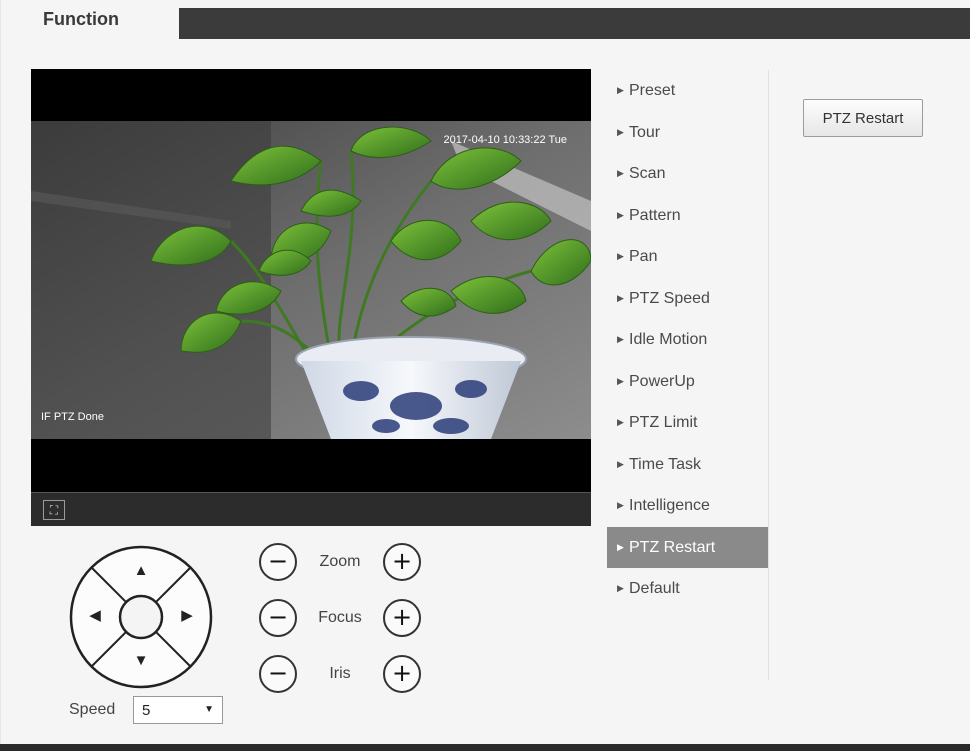  What do you see at coordinates (574, 23) in the screenshot?
I see `tab-bar-background` at bounding box center [574, 23].